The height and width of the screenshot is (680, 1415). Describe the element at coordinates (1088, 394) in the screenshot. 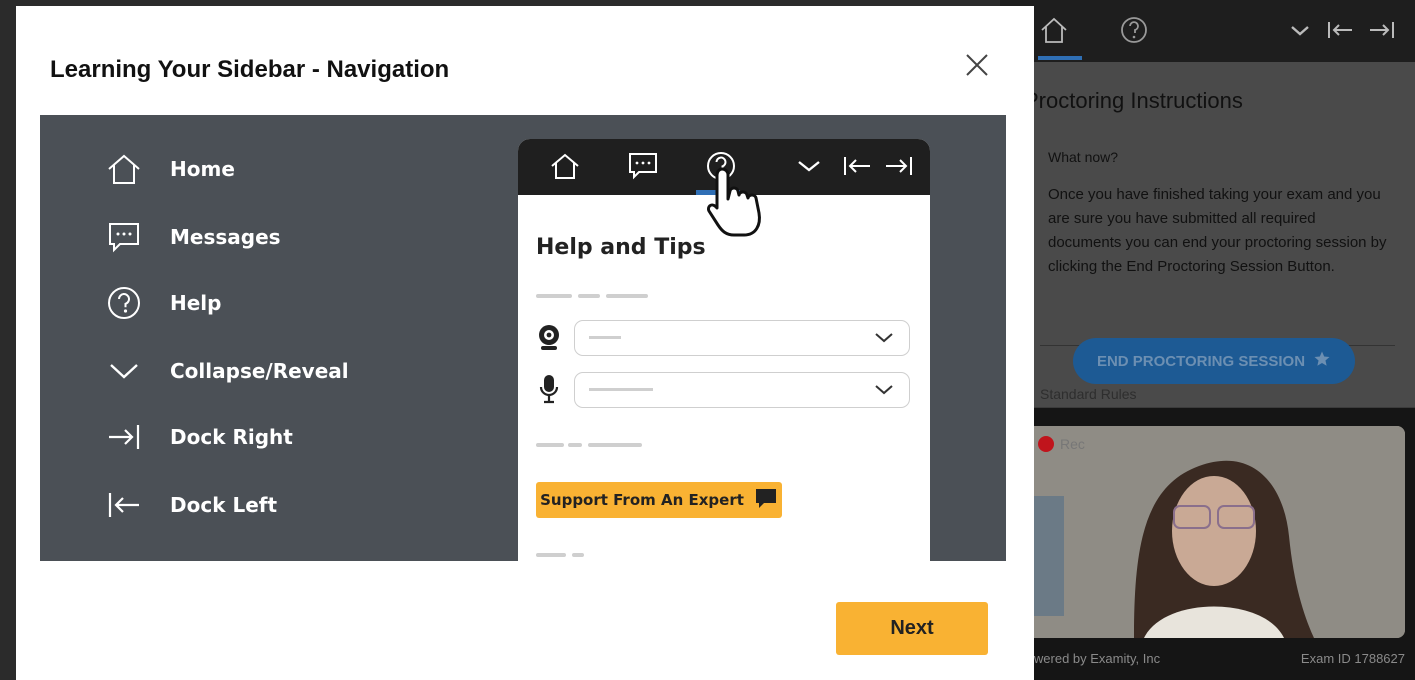

I see `section-heading-partial: Standard Rules` at that location.